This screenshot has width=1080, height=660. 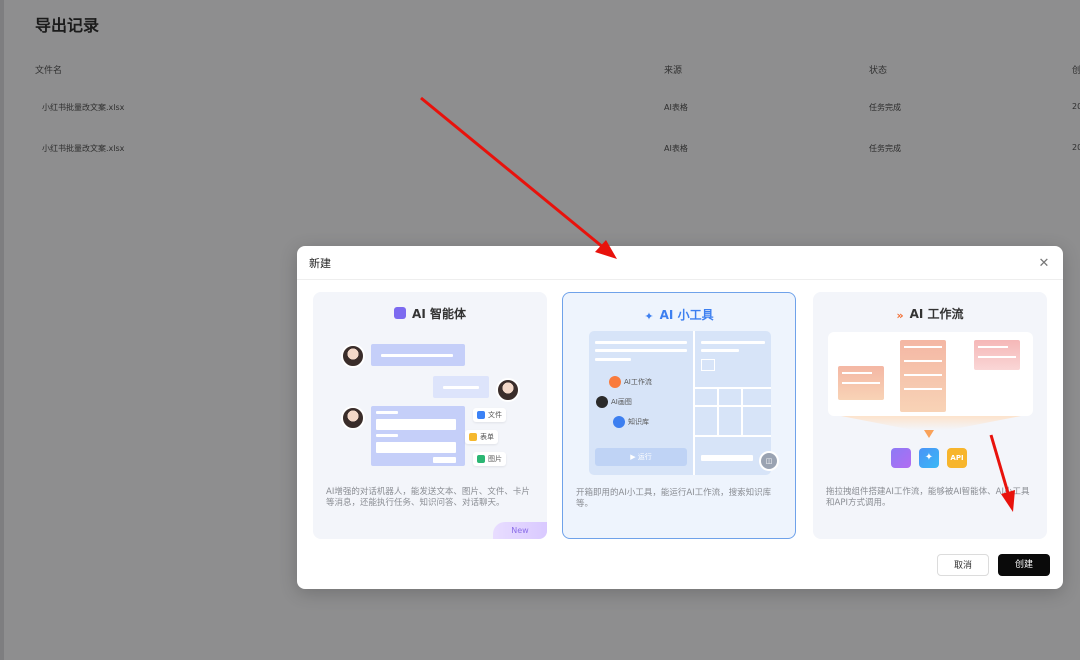 What do you see at coordinates (936, 314) in the screenshot?
I see `card-title-text: AI 工作流` at bounding box center [936, 314].